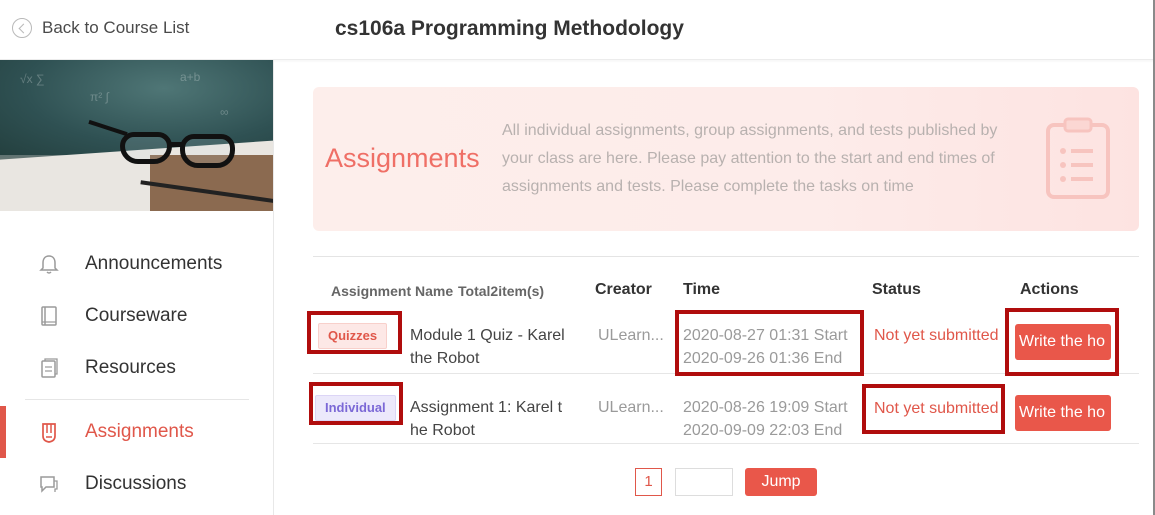 This screenshot has width=1155, height=515. Describe the element at coordinates (444, 358) in the screenshot. I see `assignment-name-line2: the Robot` at that location.